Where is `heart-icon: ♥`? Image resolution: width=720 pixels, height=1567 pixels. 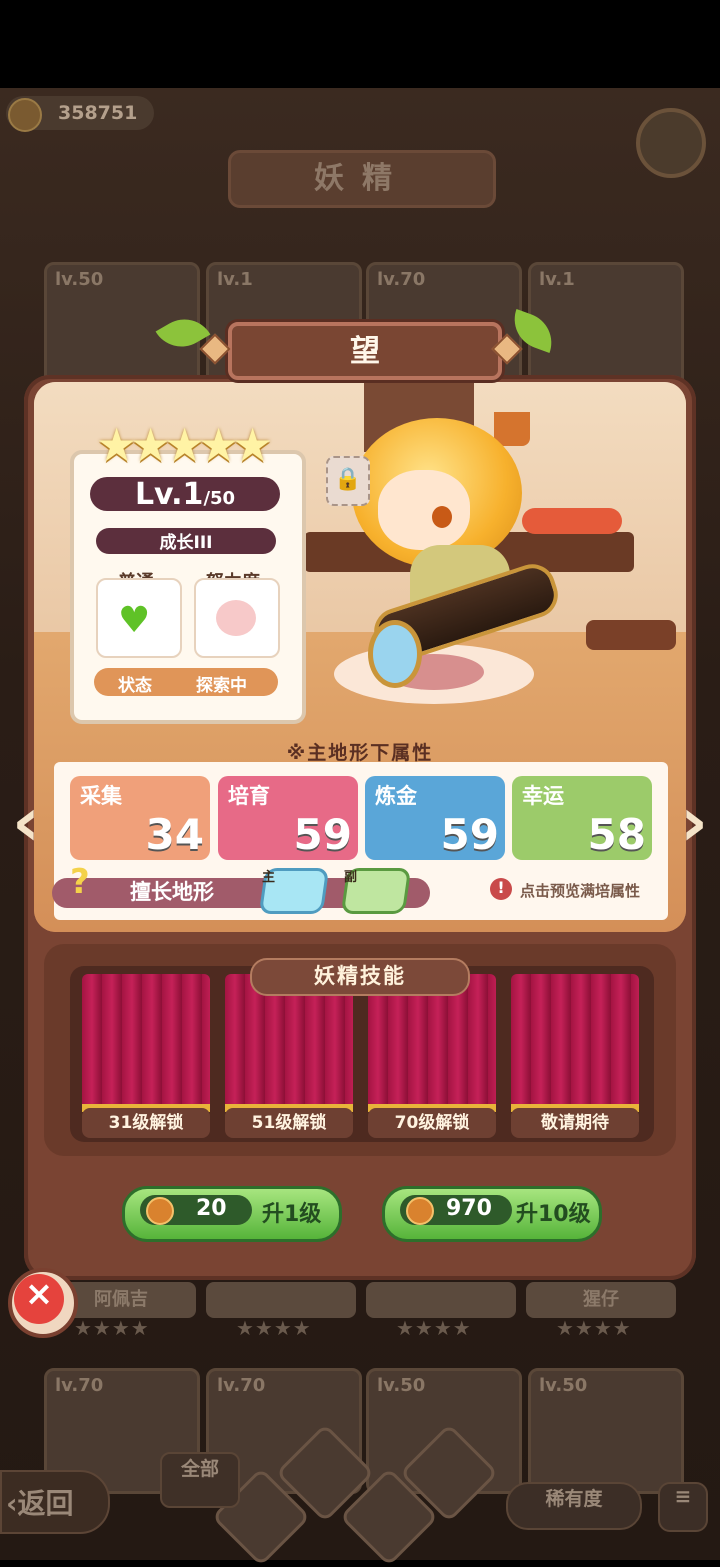 heart-icon: ♥ is located at coordinates (134, 620).